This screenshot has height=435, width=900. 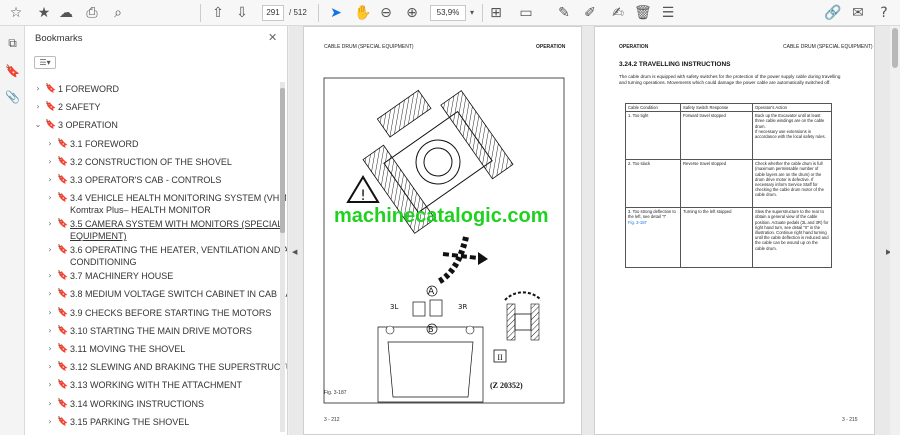 I want to click on highlight-icon: ✐, so click(x=590, y=13).